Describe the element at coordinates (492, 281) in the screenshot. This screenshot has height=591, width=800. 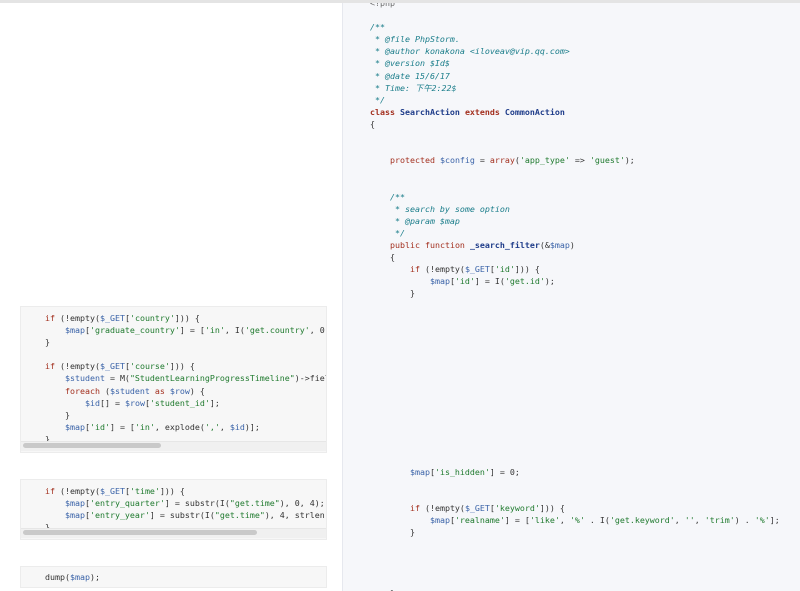
I see `code-line: $map['id'] = I('get.id');` at that location.